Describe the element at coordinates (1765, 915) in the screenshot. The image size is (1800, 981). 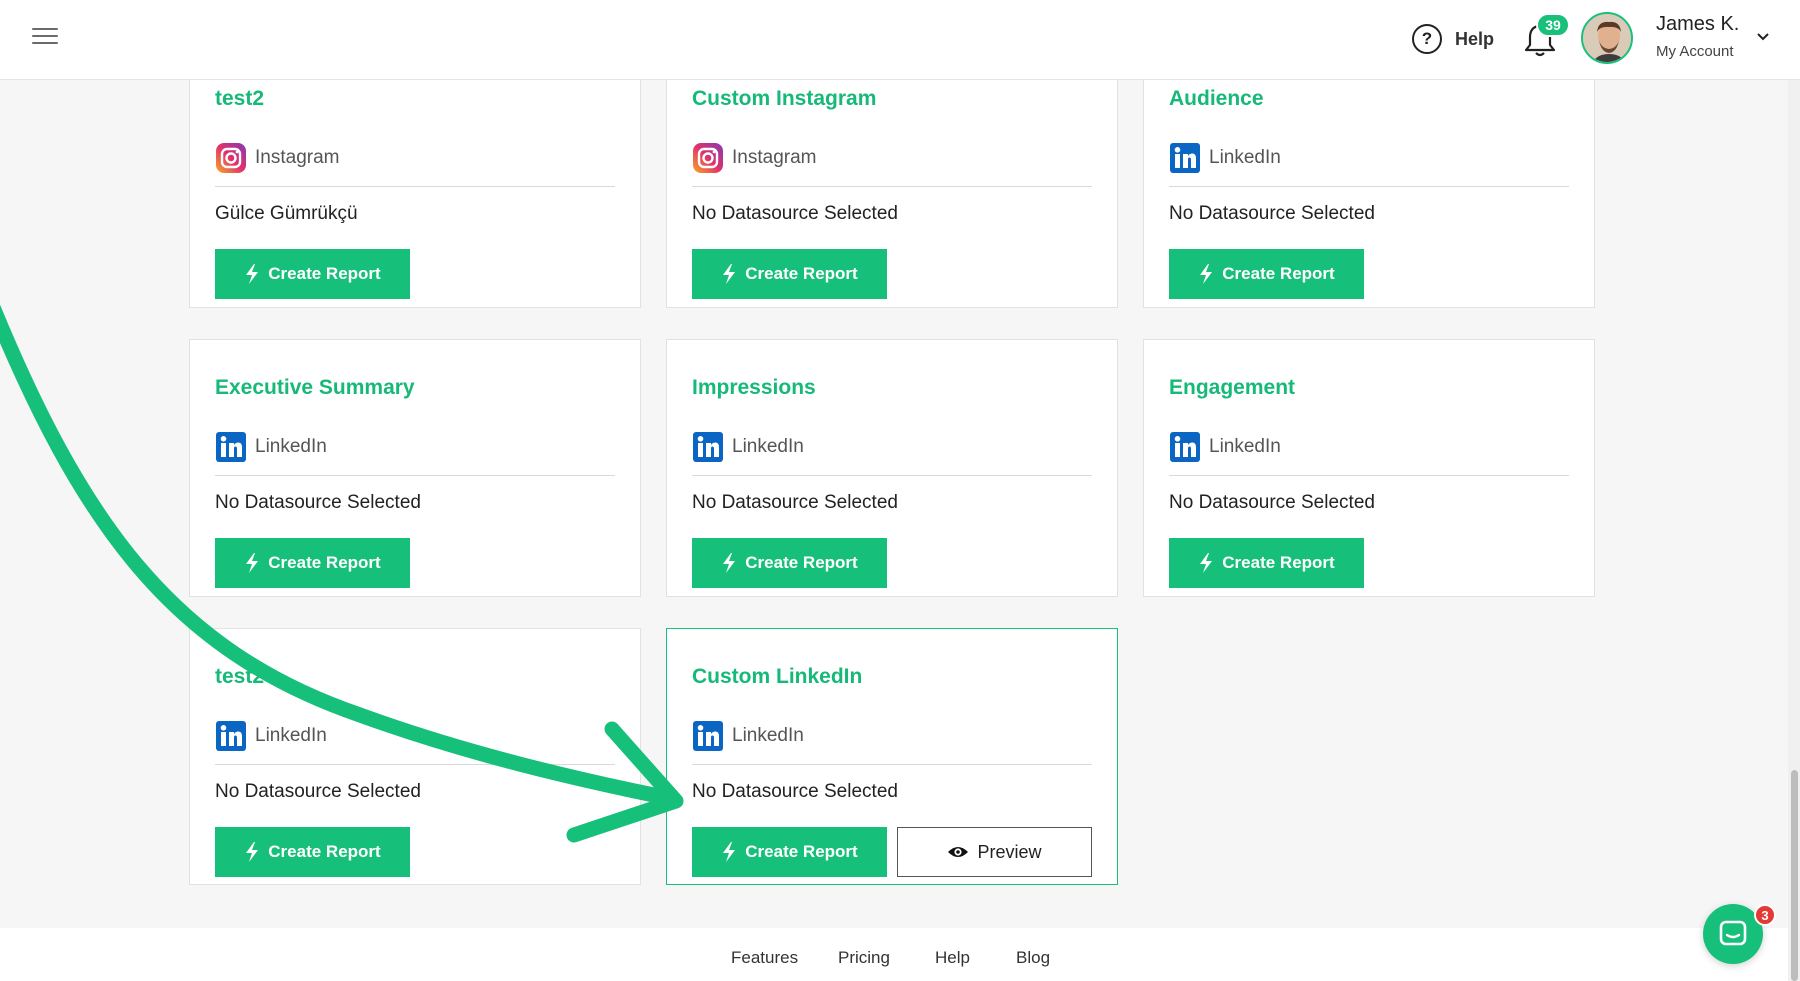
I see `chat-unread-badge: 3` at that location.